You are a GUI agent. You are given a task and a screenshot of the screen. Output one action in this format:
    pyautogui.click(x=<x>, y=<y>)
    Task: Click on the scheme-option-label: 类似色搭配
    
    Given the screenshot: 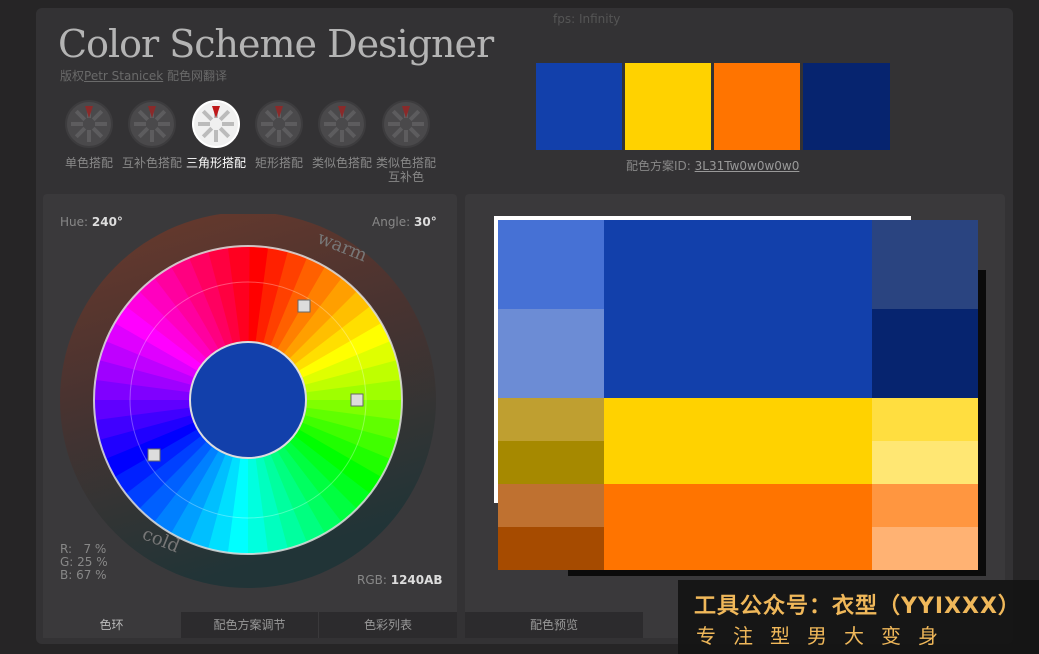 What is the action you would take?
    pyautogui.click(x=341, y=163)
    